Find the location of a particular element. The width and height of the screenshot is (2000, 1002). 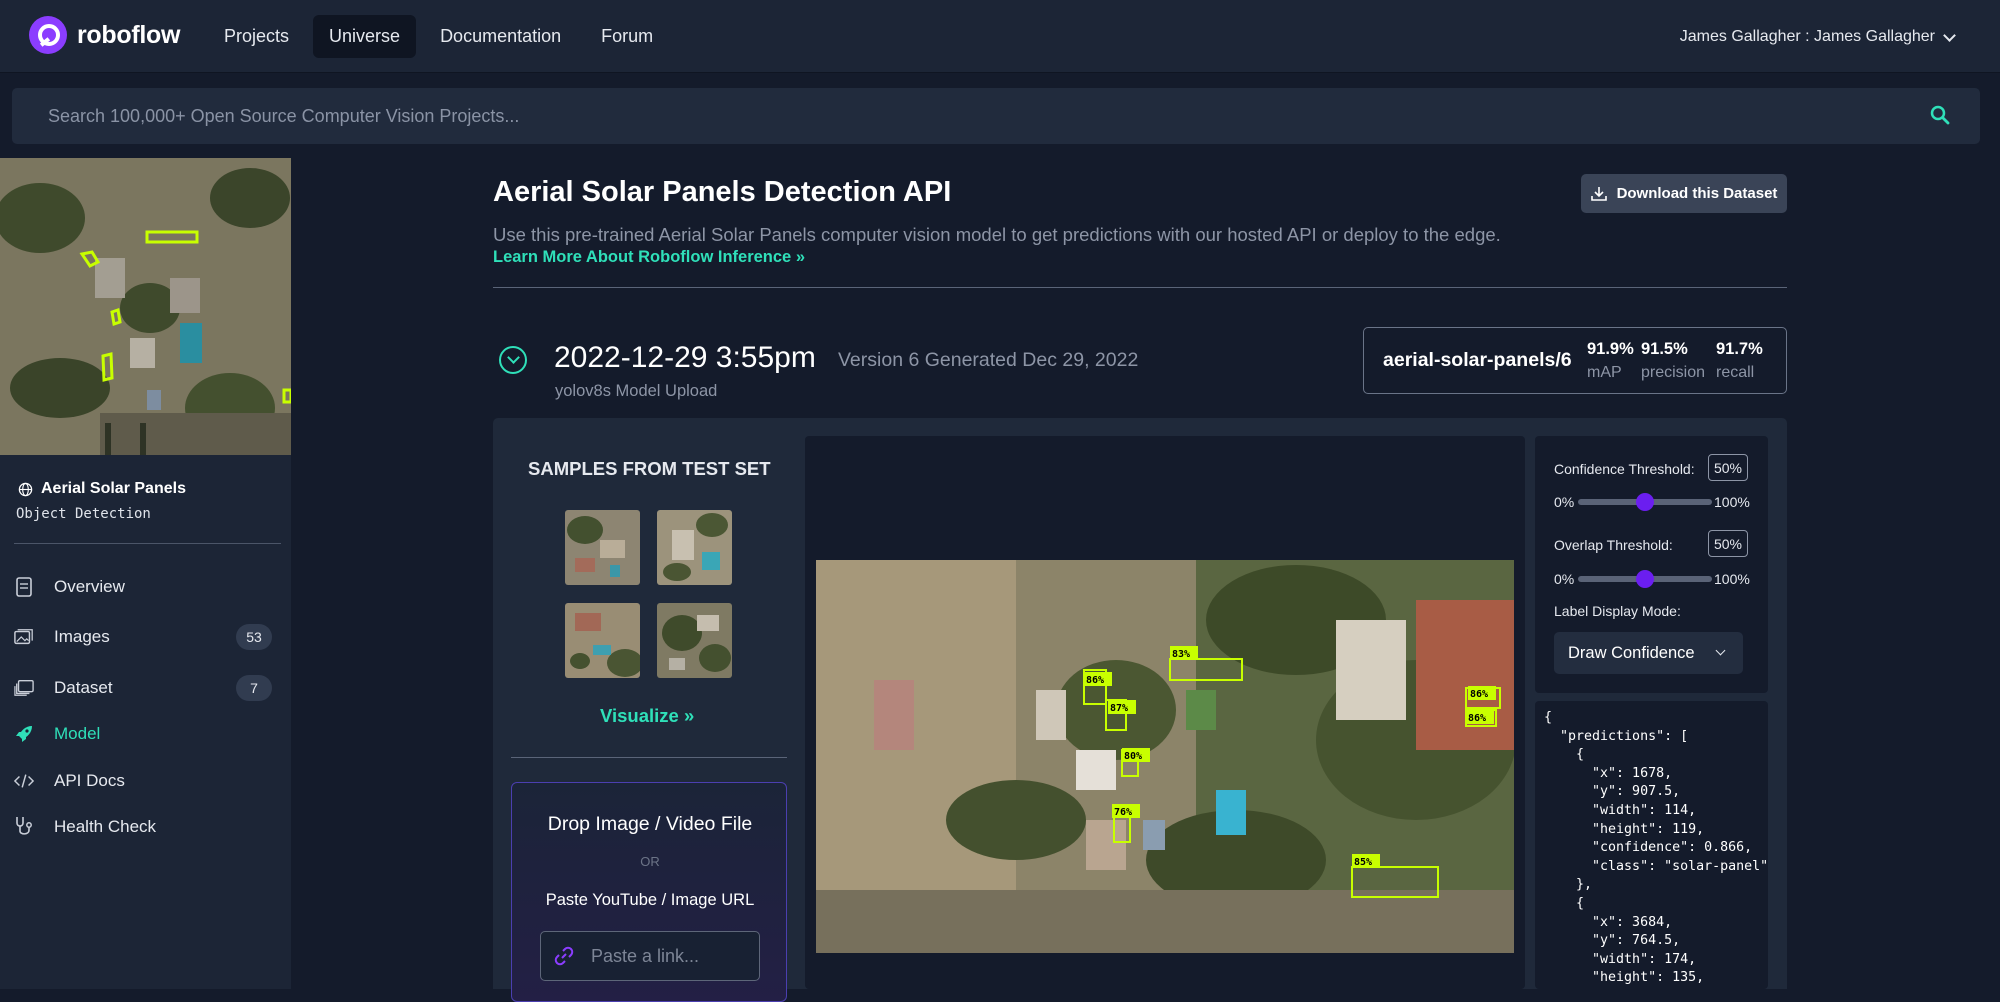

search-icon is located at coordinates (1940, 115).